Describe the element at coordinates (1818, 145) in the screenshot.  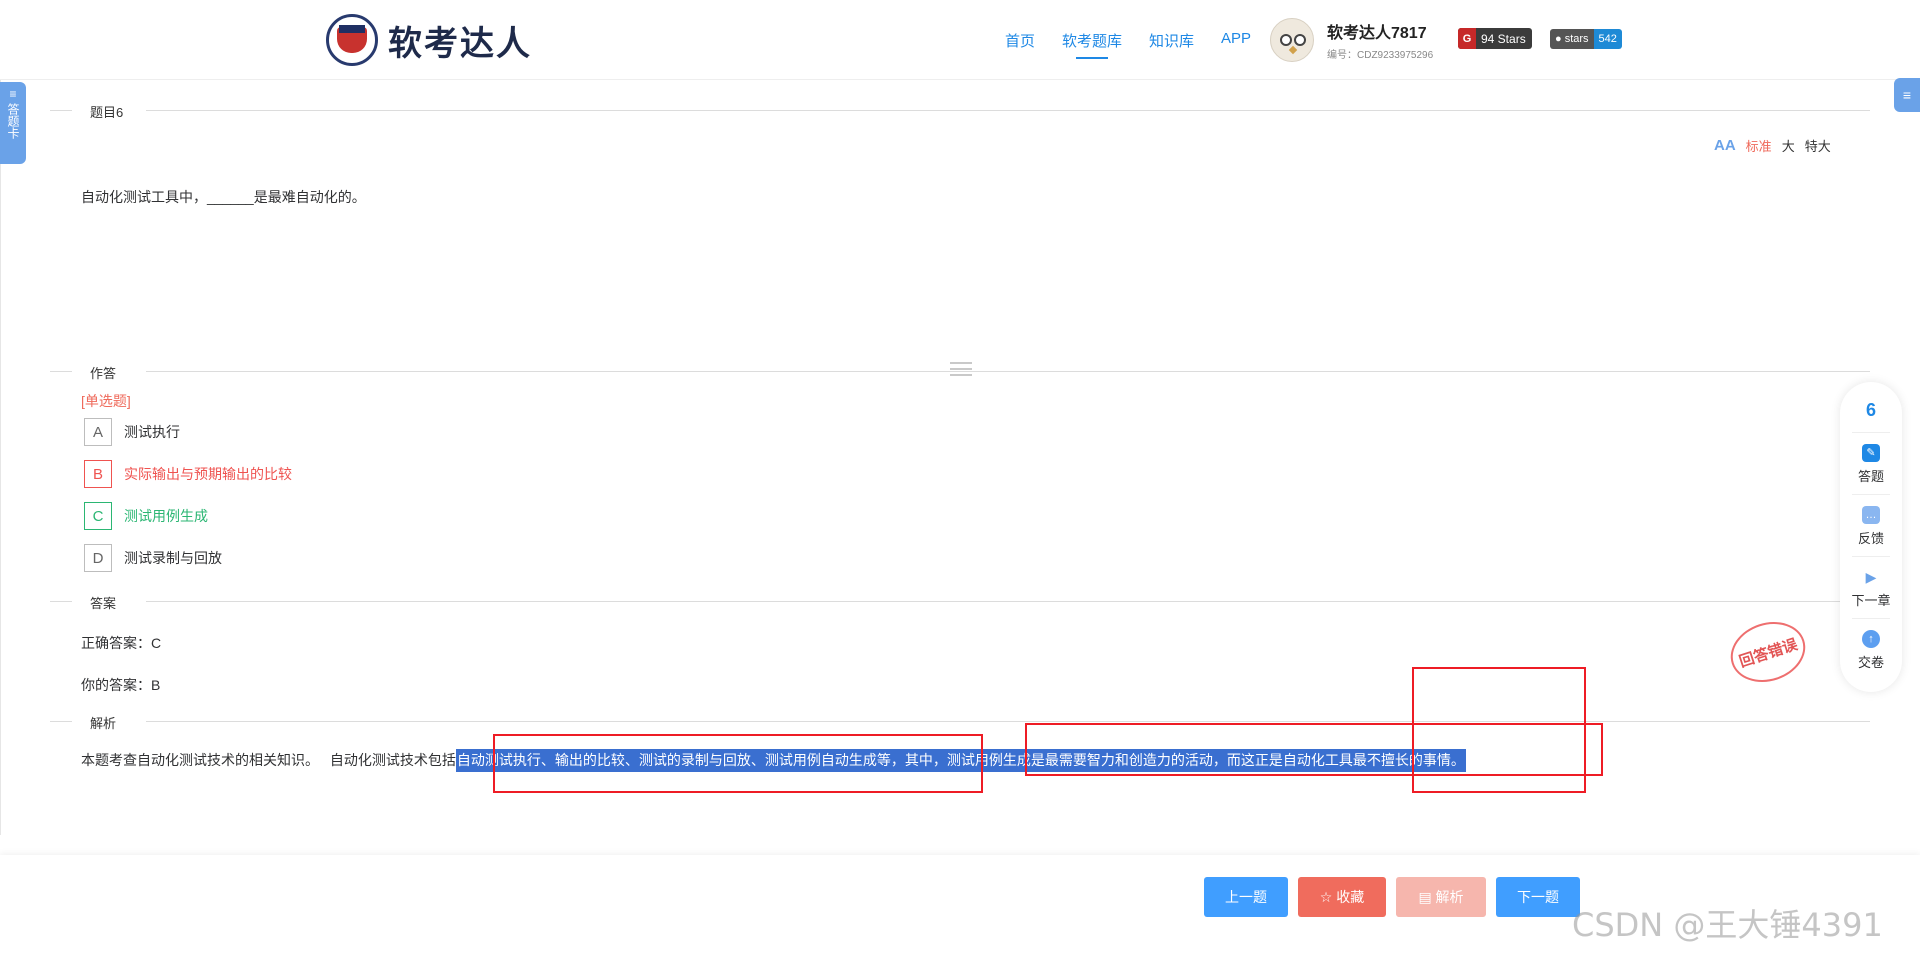
I see `font-size-xlarge: 特大` at that location.